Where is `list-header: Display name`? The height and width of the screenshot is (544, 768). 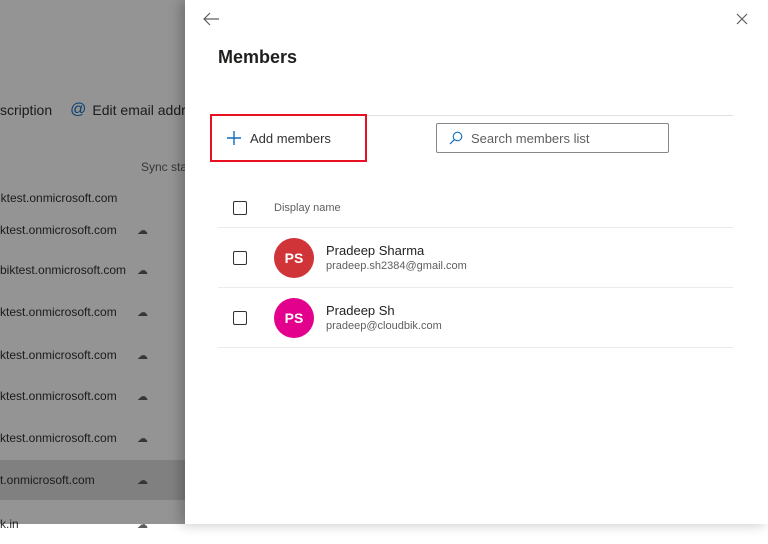 list-header: Display name is located at coordinates (475, 208).